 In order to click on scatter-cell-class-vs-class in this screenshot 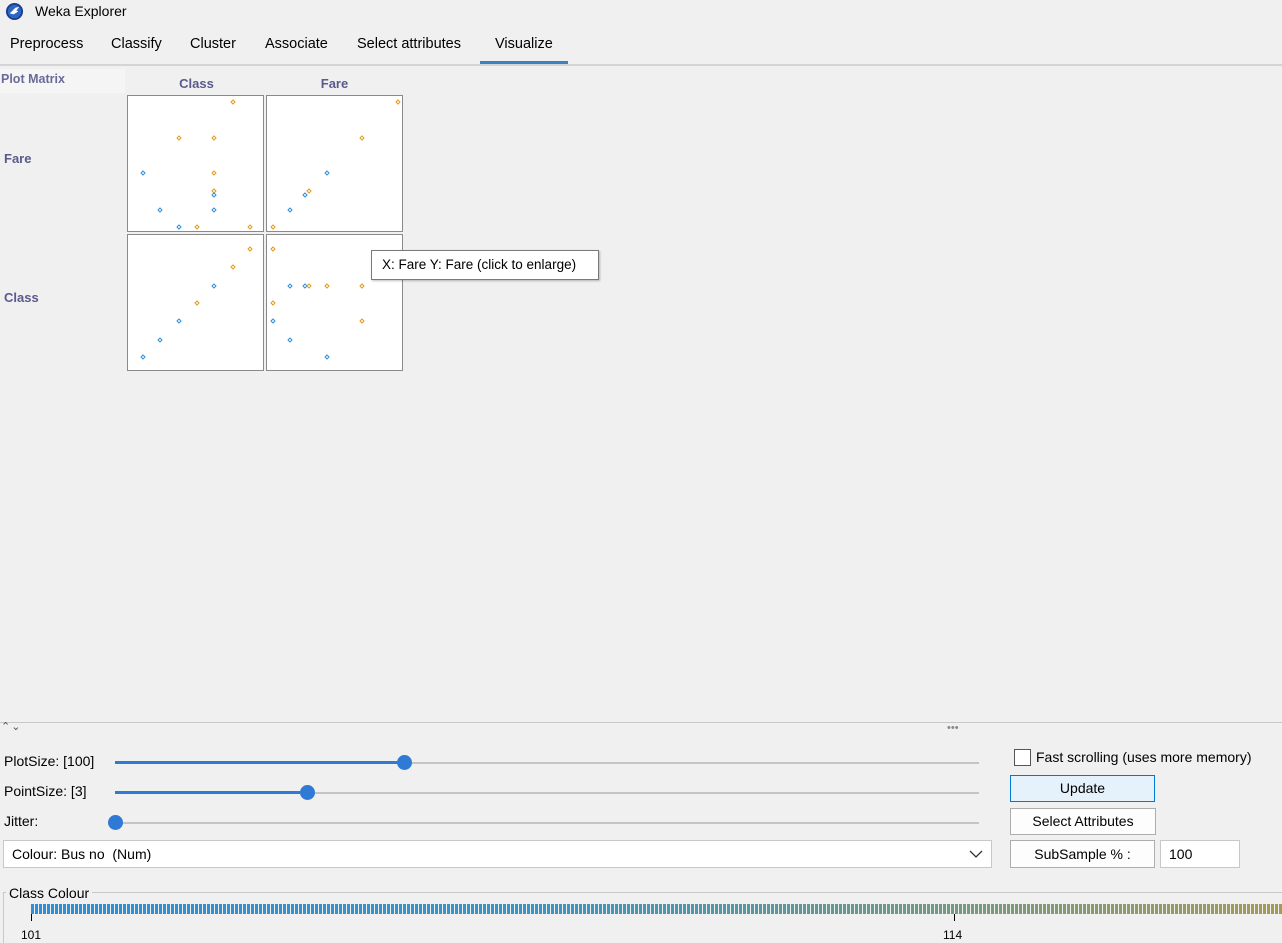, I will do `click(195, 302)`.